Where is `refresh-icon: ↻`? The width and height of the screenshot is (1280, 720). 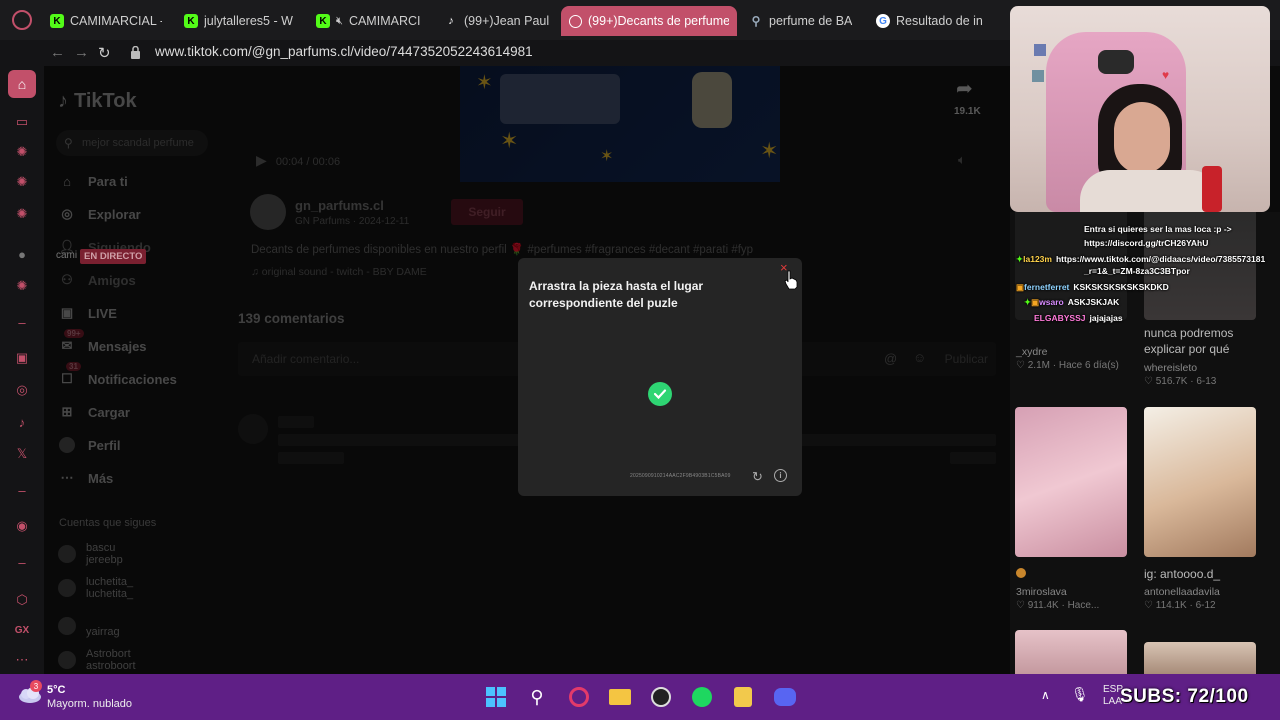
refresh-icon: ↻ is located at coordinates (757, 477).